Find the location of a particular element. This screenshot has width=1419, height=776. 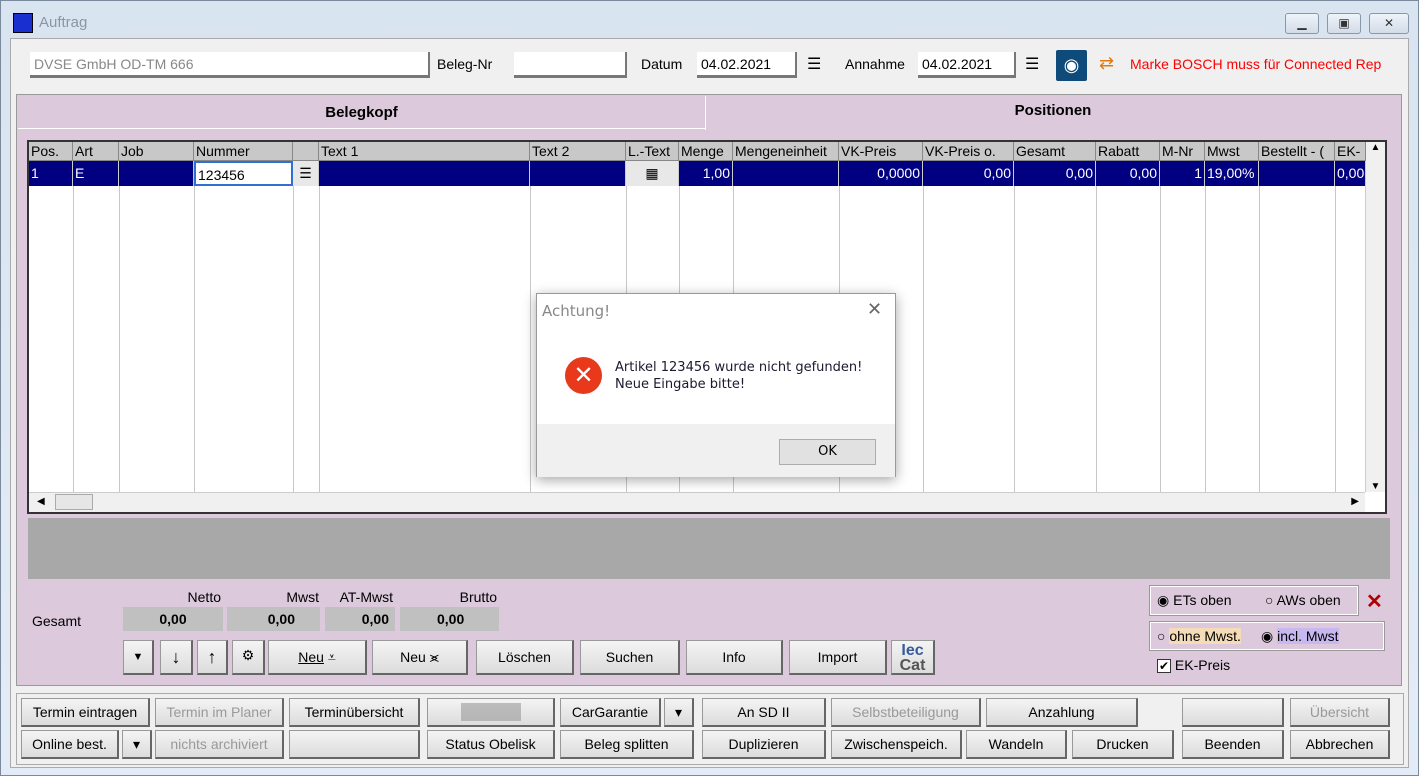

column-header: Pos. is located at coordinates (51, 151).